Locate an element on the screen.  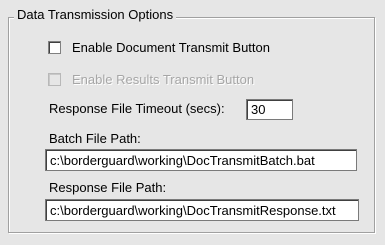
response-timeout-label: Response File Timeout (secs): is located at coordinates (137, 108).